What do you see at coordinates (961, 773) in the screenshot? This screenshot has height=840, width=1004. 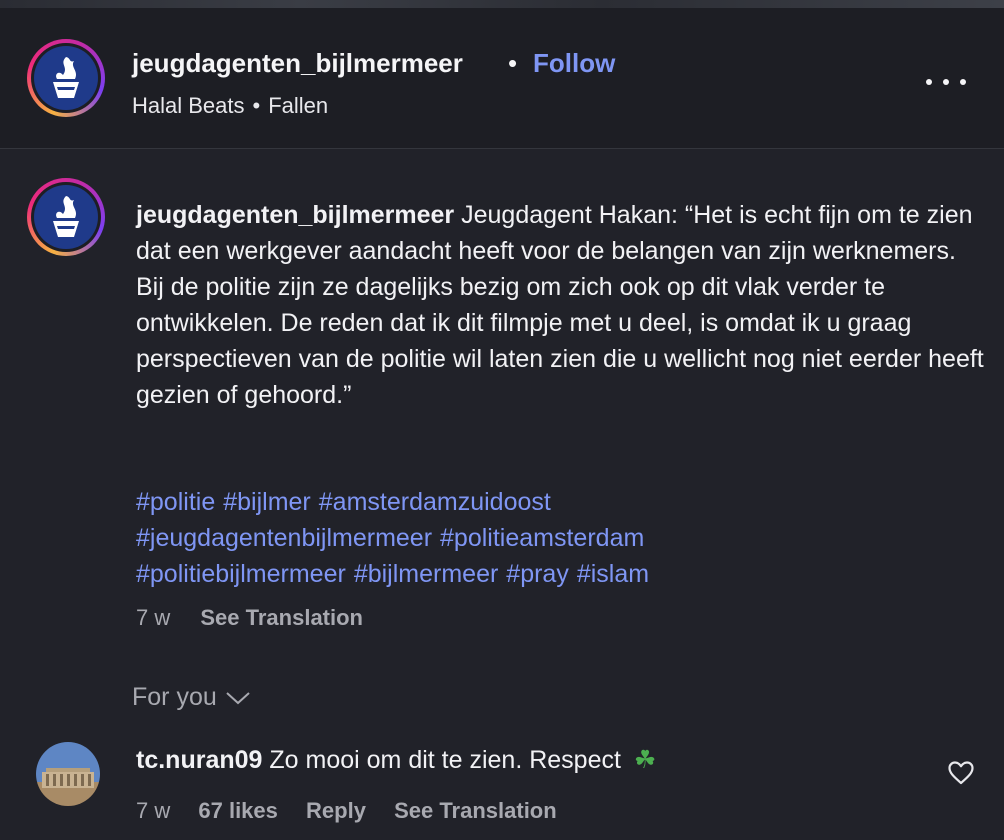 I see `heart-icon` at bounding box center [961, 773].